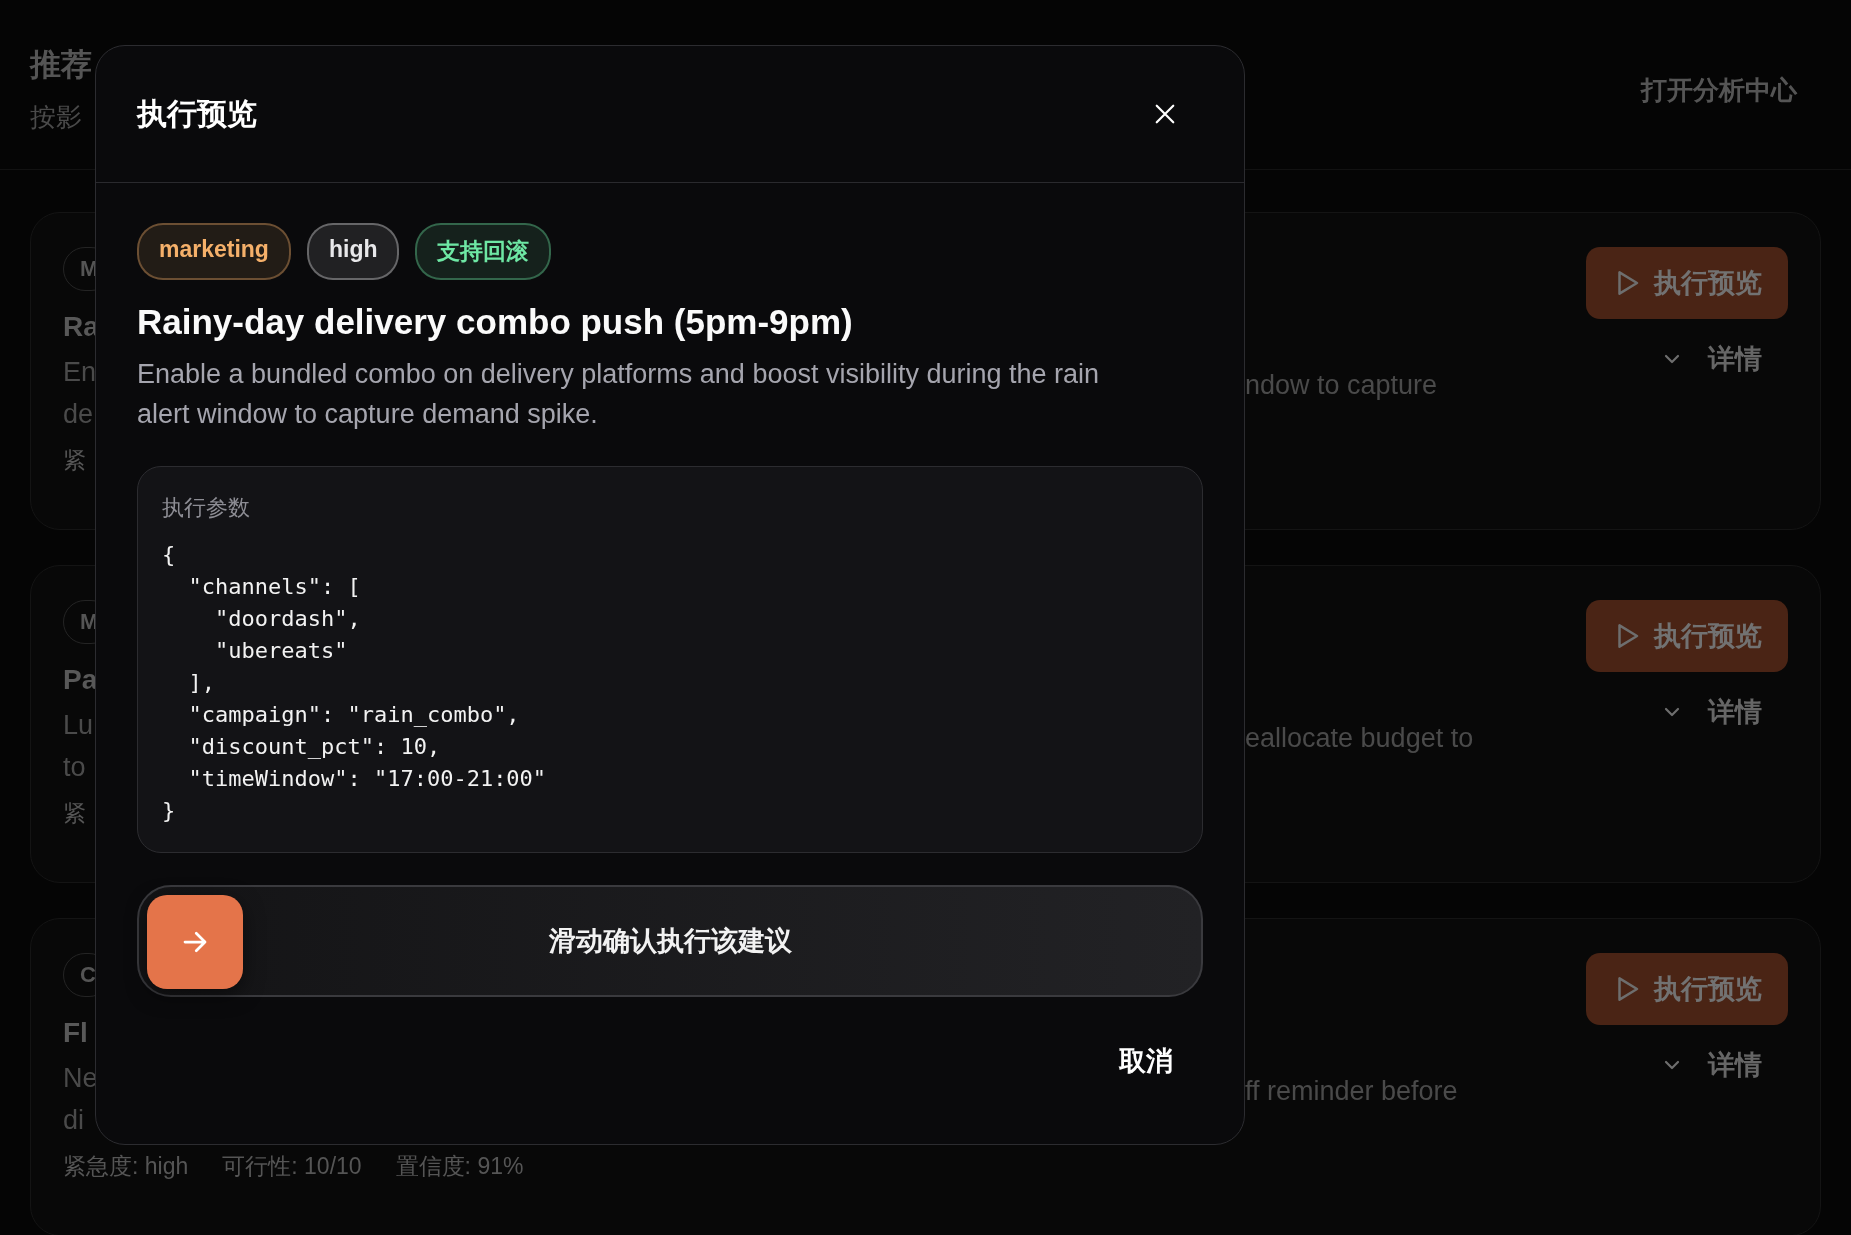 The height and width of the screenshot is (1235, 1851). Describe the element at coordinates (126, 1166) in the screenshot. I see `card-metric: 紧急度: high` at that location.